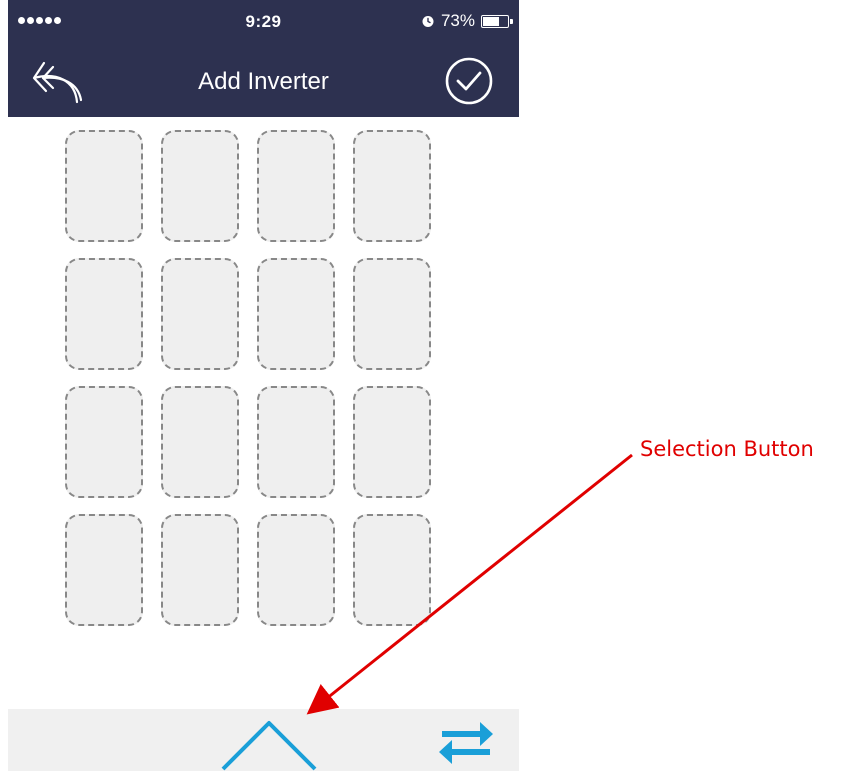  I want to click on bottom-toolbar, so click(263, 740).